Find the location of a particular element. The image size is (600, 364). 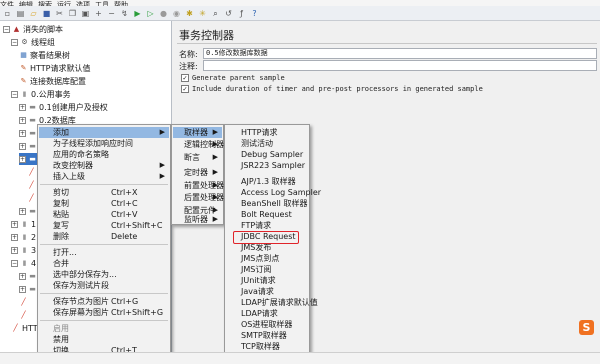

sampler-menu-item: LDAP请求 is located at coordinates (267, 313).